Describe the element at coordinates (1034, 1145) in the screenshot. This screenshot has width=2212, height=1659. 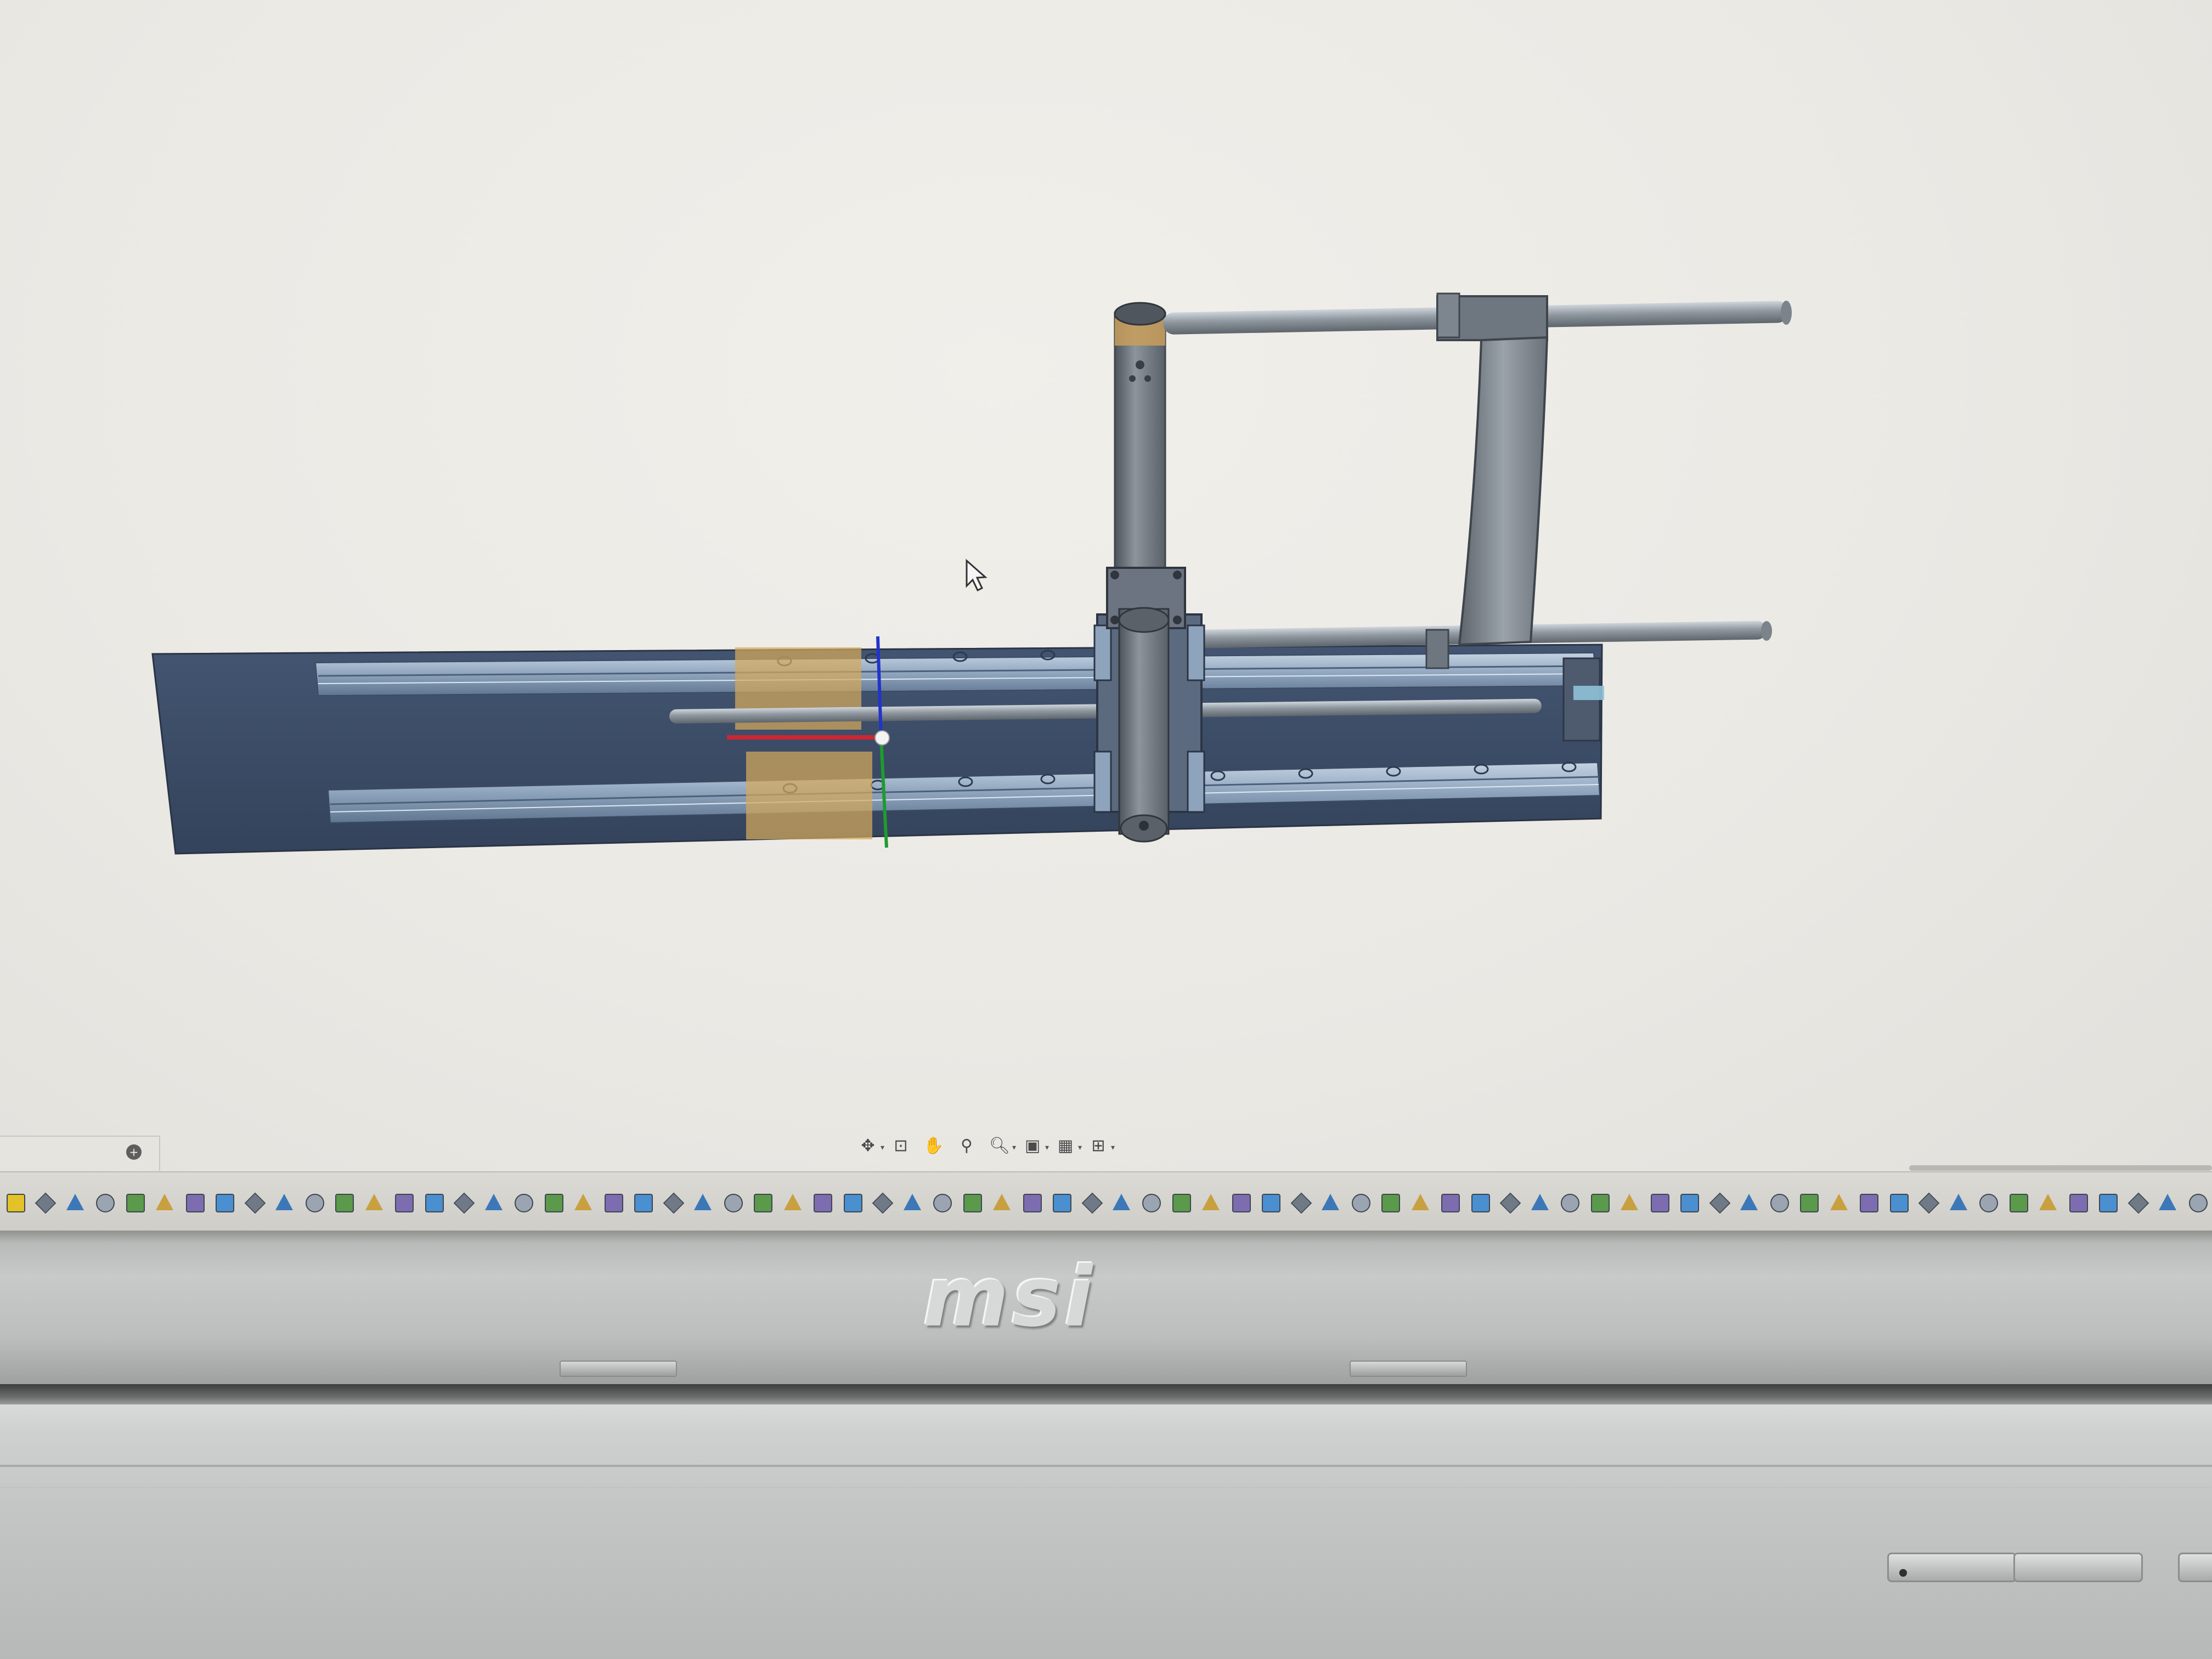
I see `display-style-icon: ▣ ▾` at that location.